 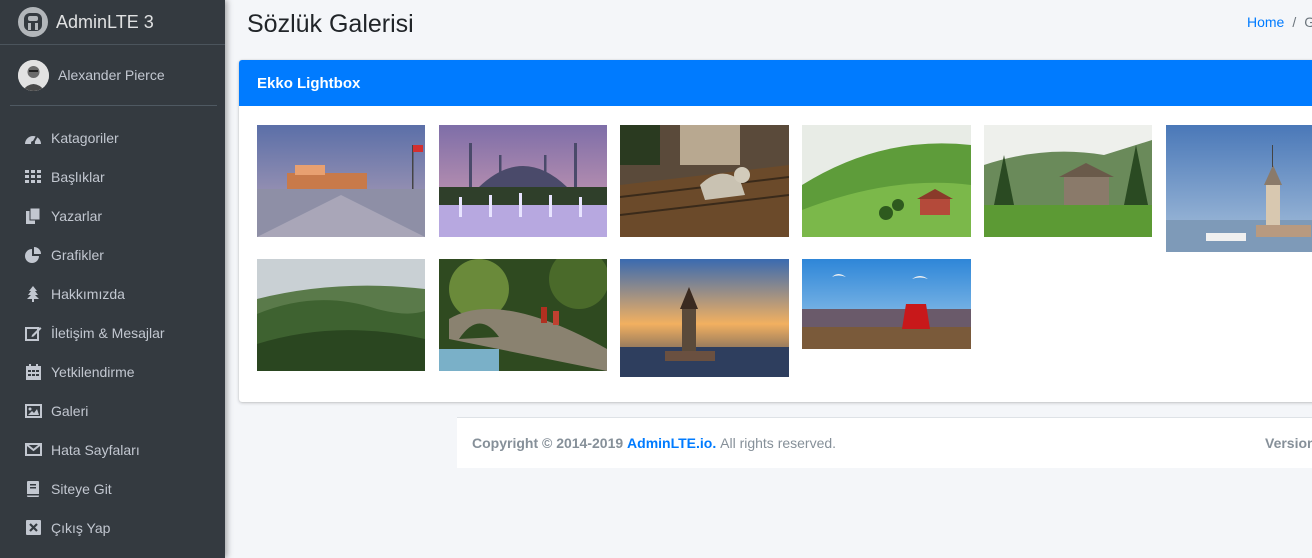 I want to click on sidebar-item-galeri: Galeri, so click(x=112, y=410).